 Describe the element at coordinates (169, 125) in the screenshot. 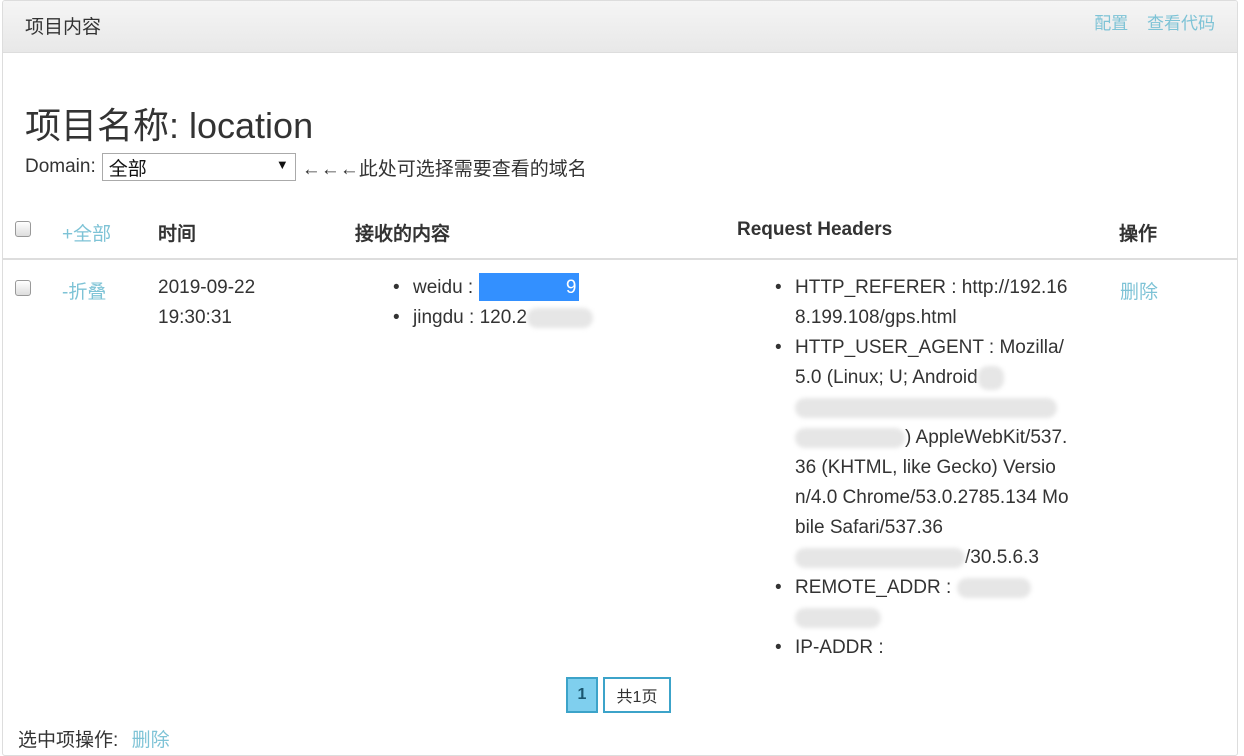

I see `project-title: 项目名称: location` at that location.